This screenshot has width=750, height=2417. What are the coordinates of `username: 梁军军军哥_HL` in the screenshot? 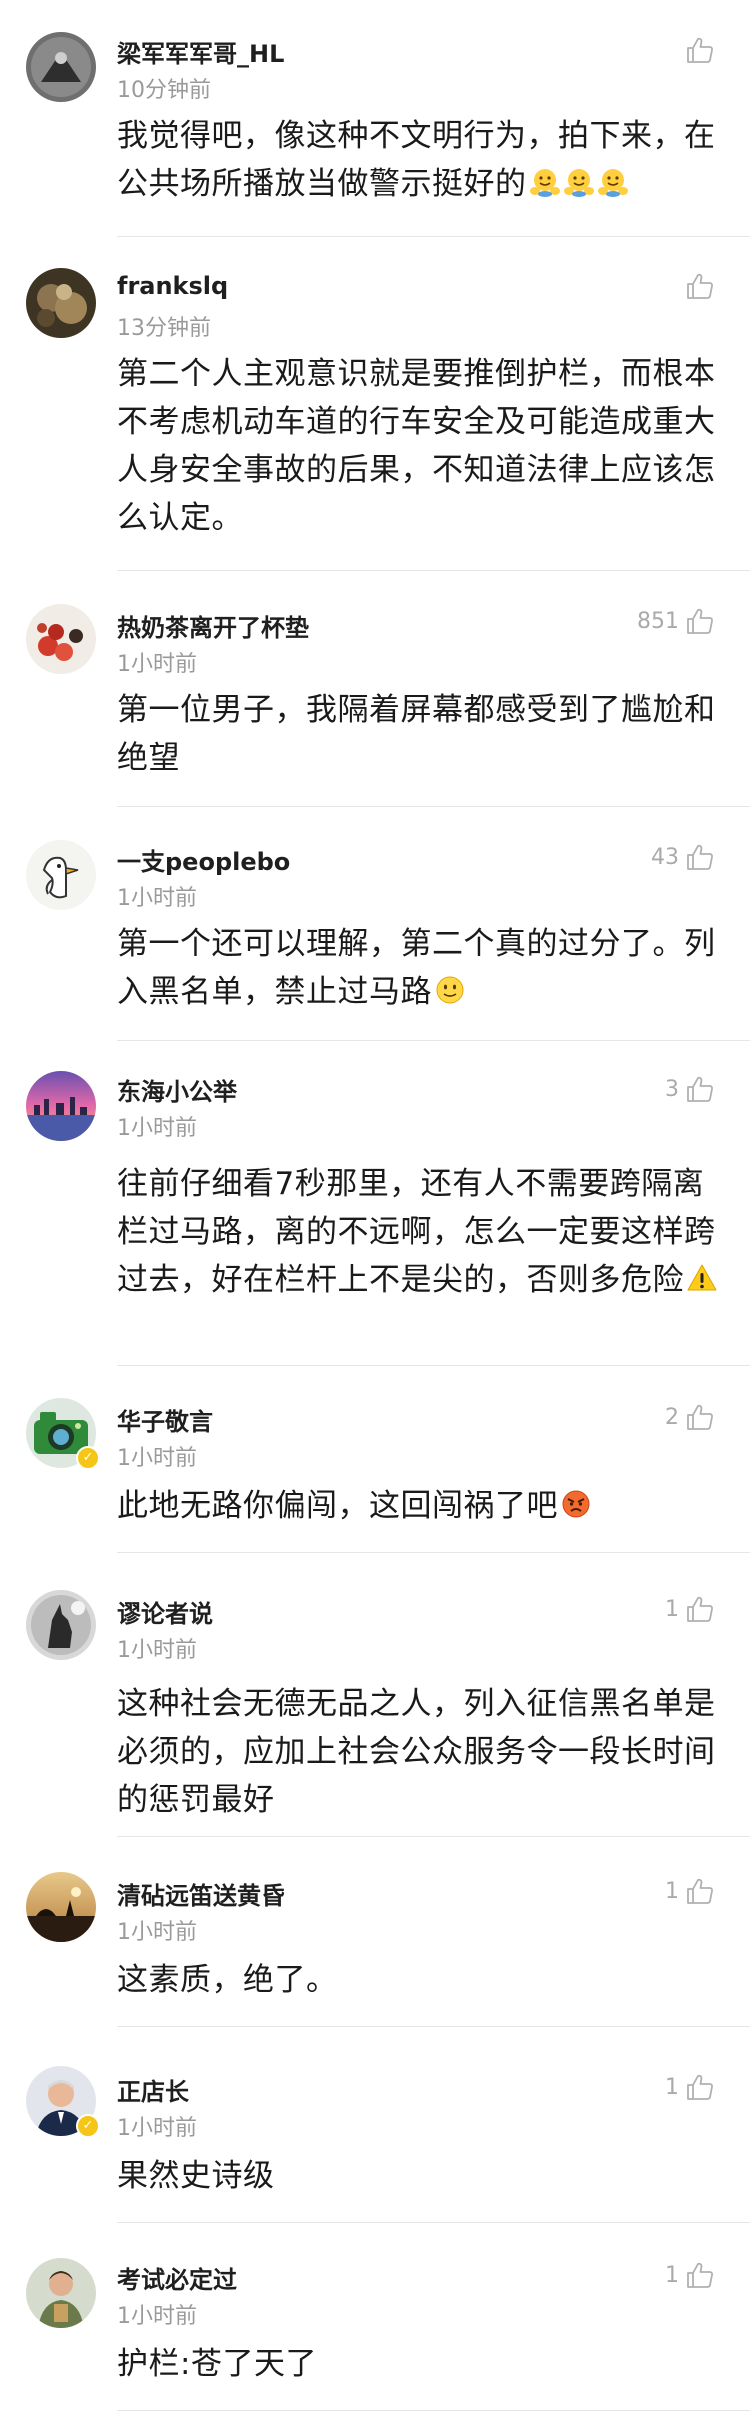 It's located at (200, 51).